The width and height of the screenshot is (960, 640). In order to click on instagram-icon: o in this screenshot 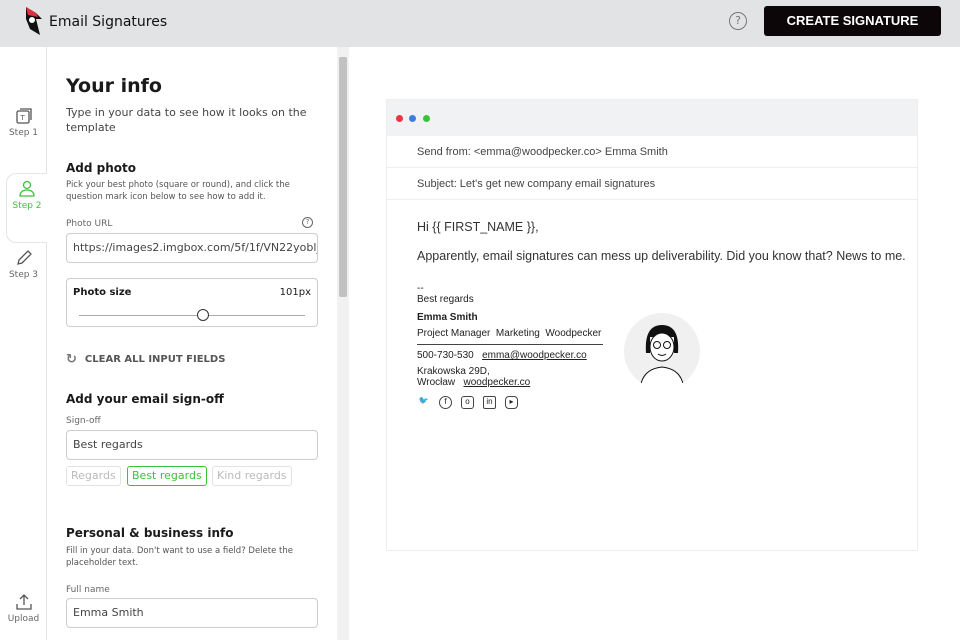, I will do `click(467, 402)`.